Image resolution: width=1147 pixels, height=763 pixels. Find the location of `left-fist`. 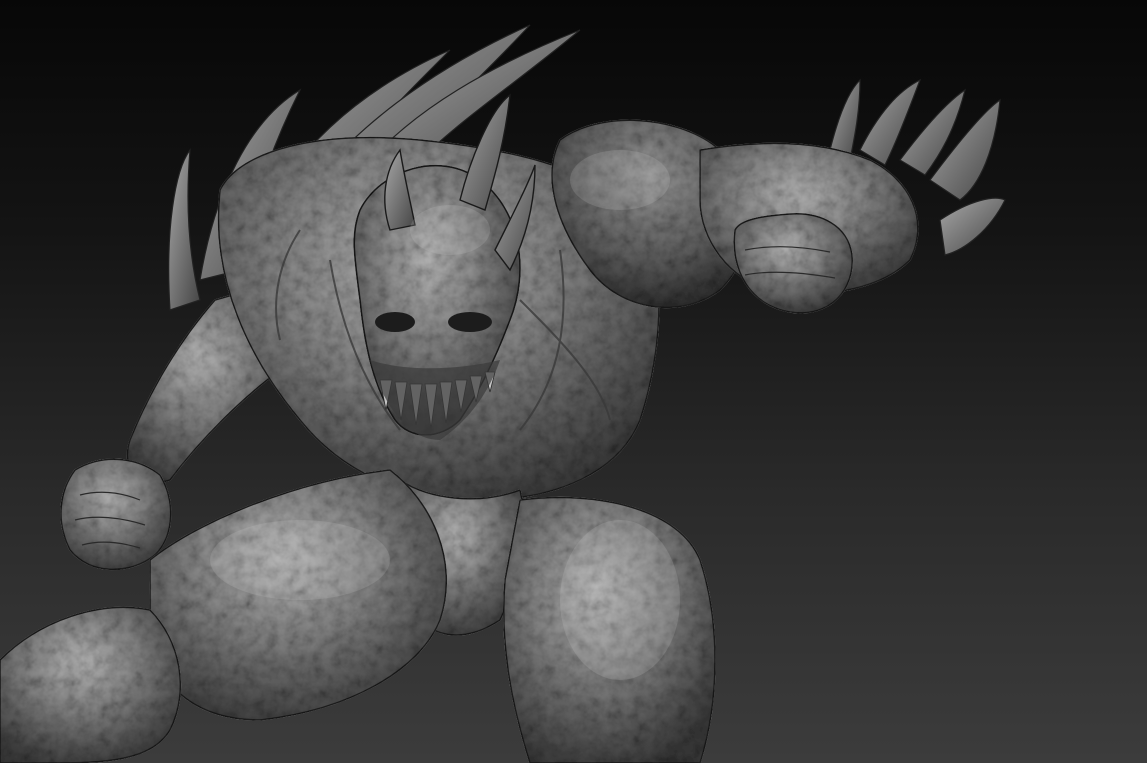

left-fist is located at coordinates (116, 514).